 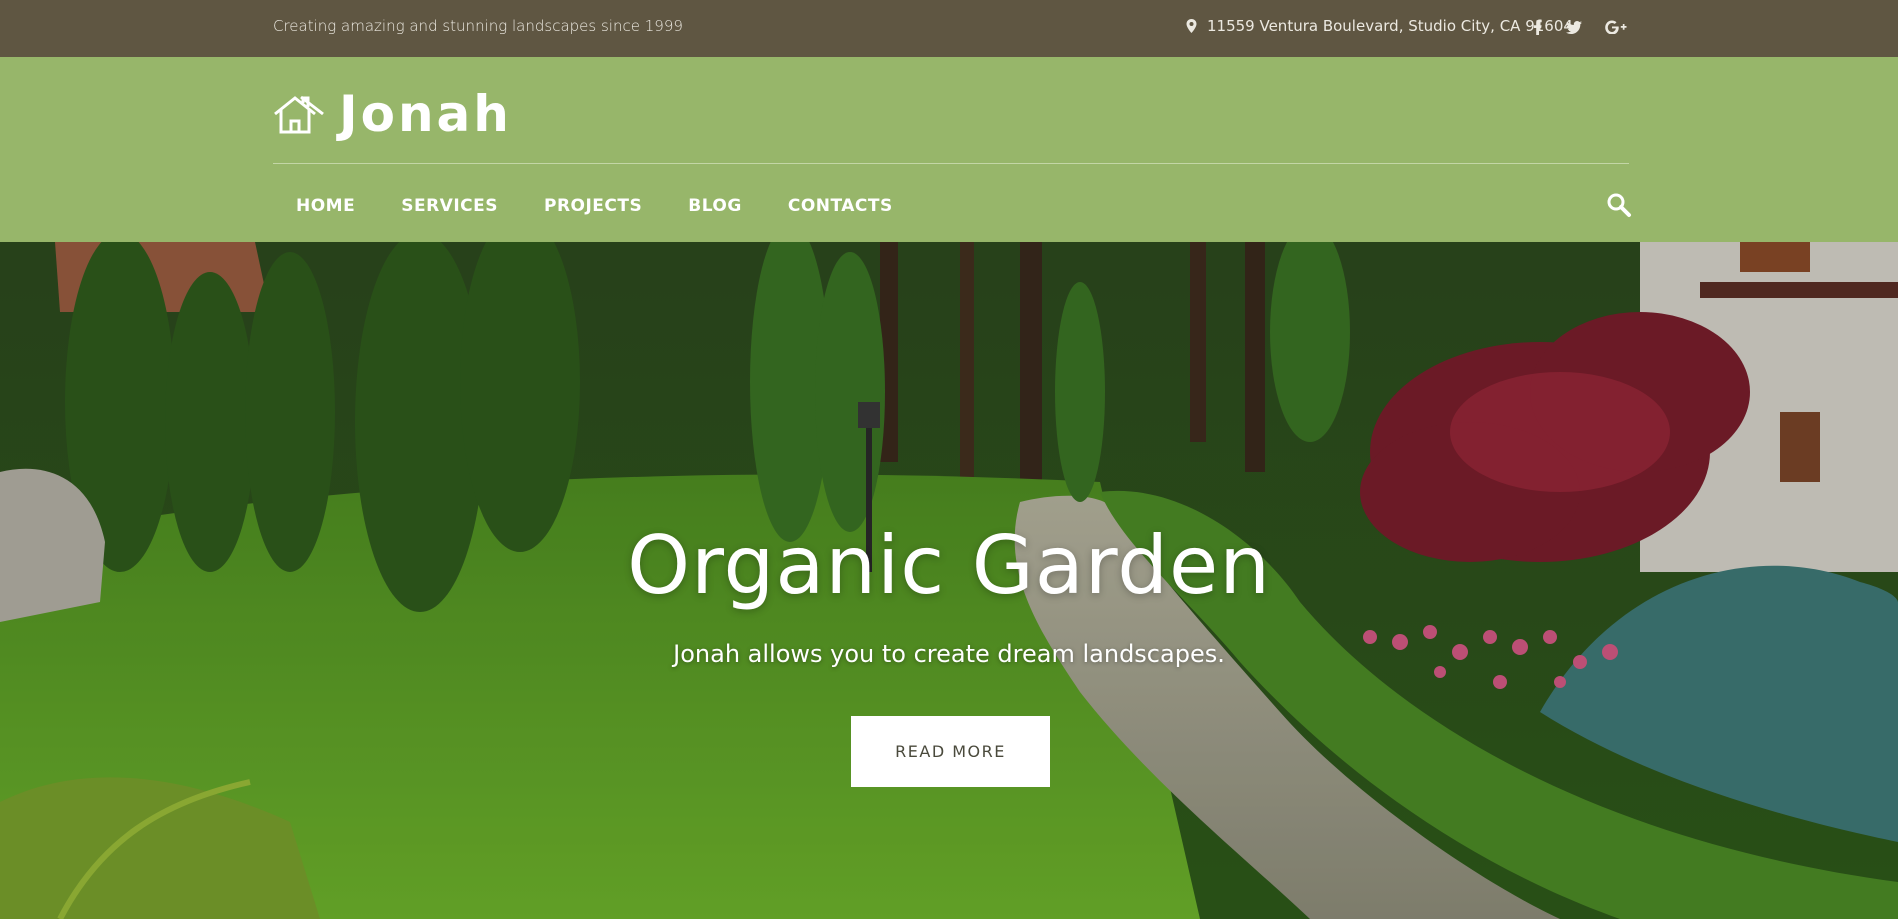 What do you see at coordinates (950, 751) in the screenshot?
I see `read-more-button: READ MORE` at bounding box center [950, 751].